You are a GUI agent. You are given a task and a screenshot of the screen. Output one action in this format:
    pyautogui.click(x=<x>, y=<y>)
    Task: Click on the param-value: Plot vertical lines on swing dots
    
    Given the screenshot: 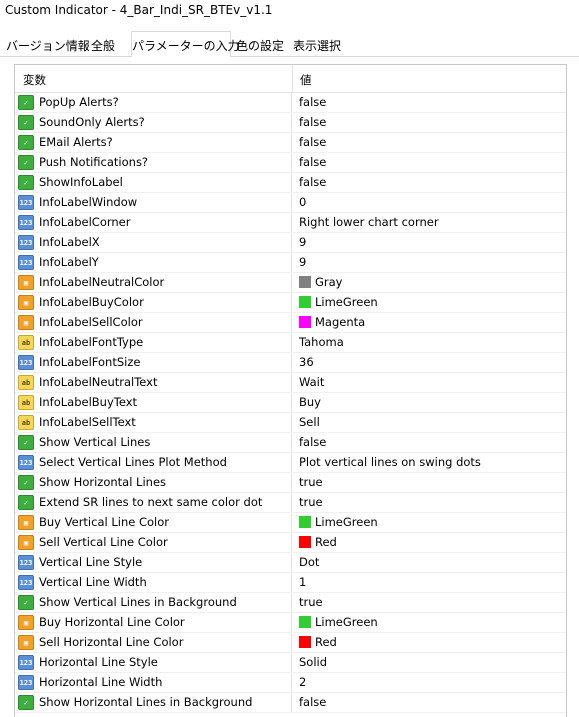 What is the action you would take?
    pyautogui.click(x=390, y=462)
    